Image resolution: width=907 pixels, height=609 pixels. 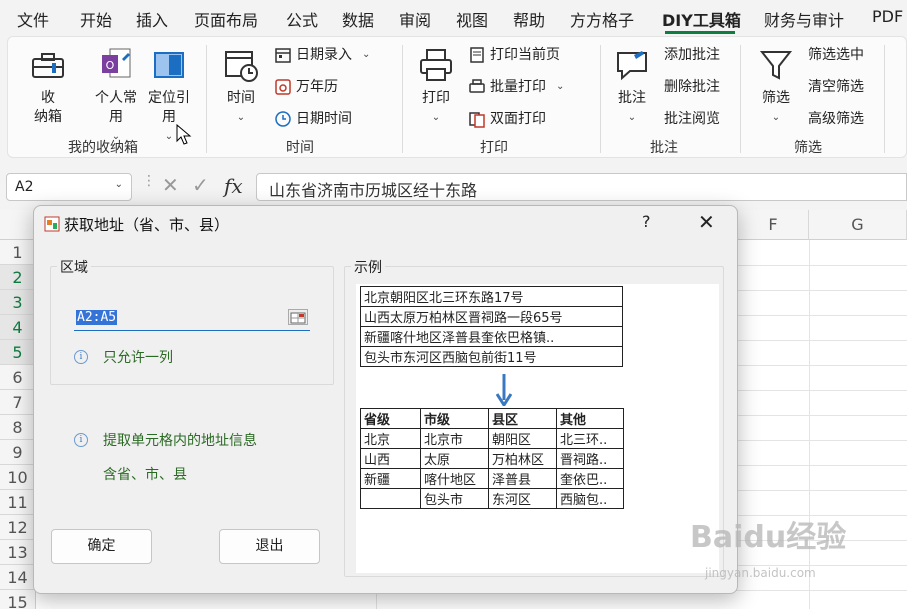 I want to click on table-row: 北京 北京市 朝阳区 北三环.., so click(x=492, y=438).